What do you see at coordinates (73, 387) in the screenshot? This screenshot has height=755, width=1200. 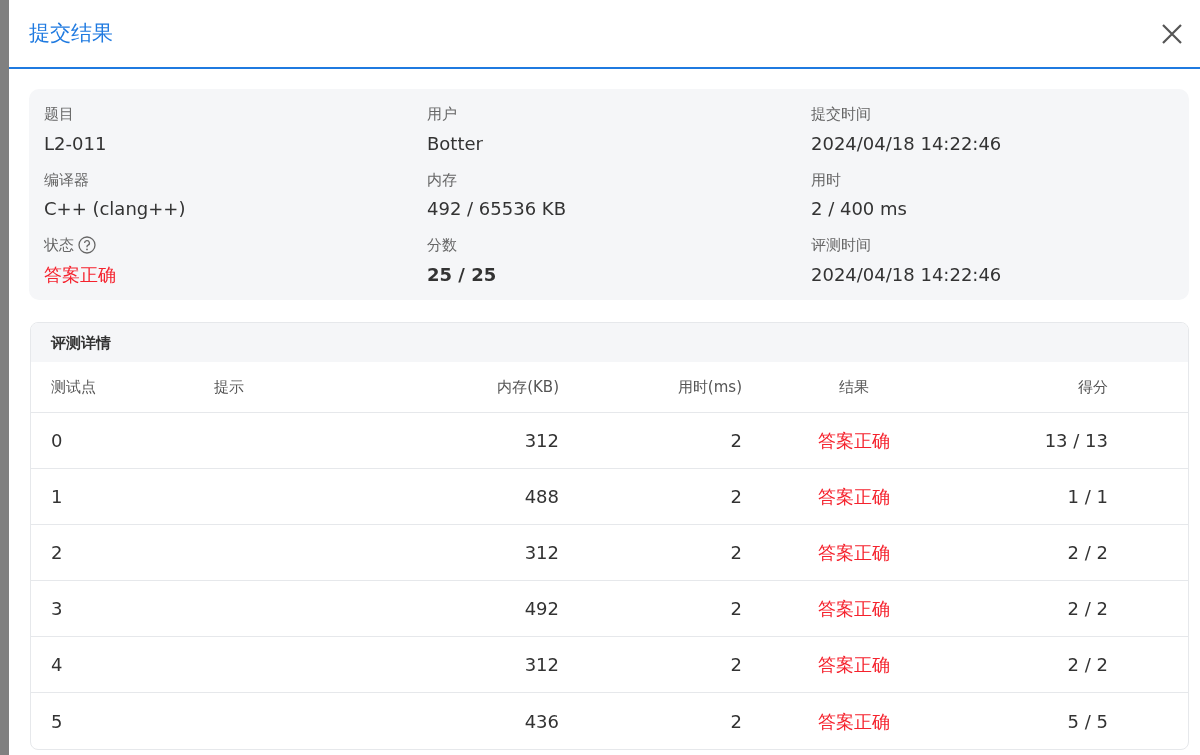 I see `column-header: 测试点` at bounding box center [73, 387].